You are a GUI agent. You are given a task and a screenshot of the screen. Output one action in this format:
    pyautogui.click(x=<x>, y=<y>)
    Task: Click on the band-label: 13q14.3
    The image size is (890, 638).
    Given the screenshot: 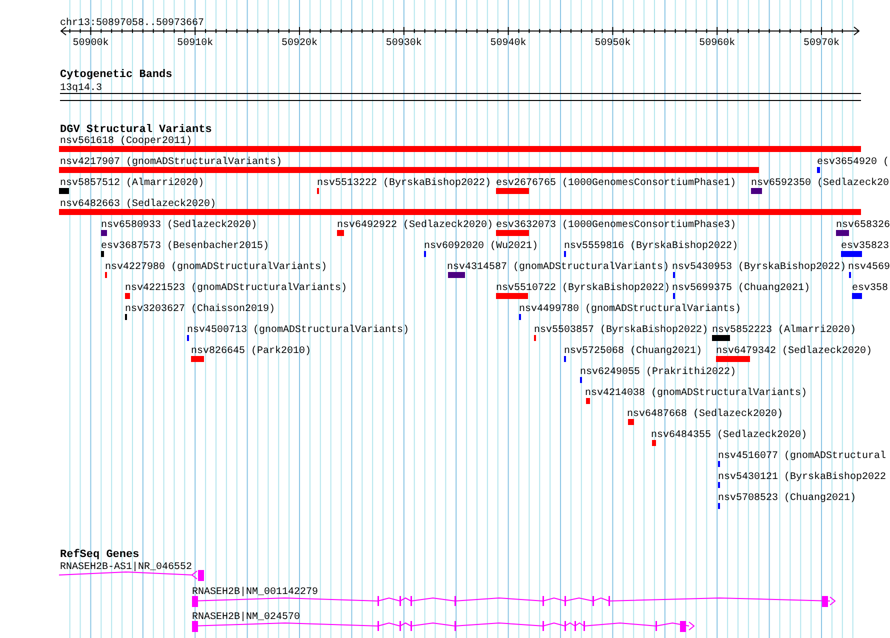 What is the action you would take?
    pyautogui.click(x=81, y=88)
    